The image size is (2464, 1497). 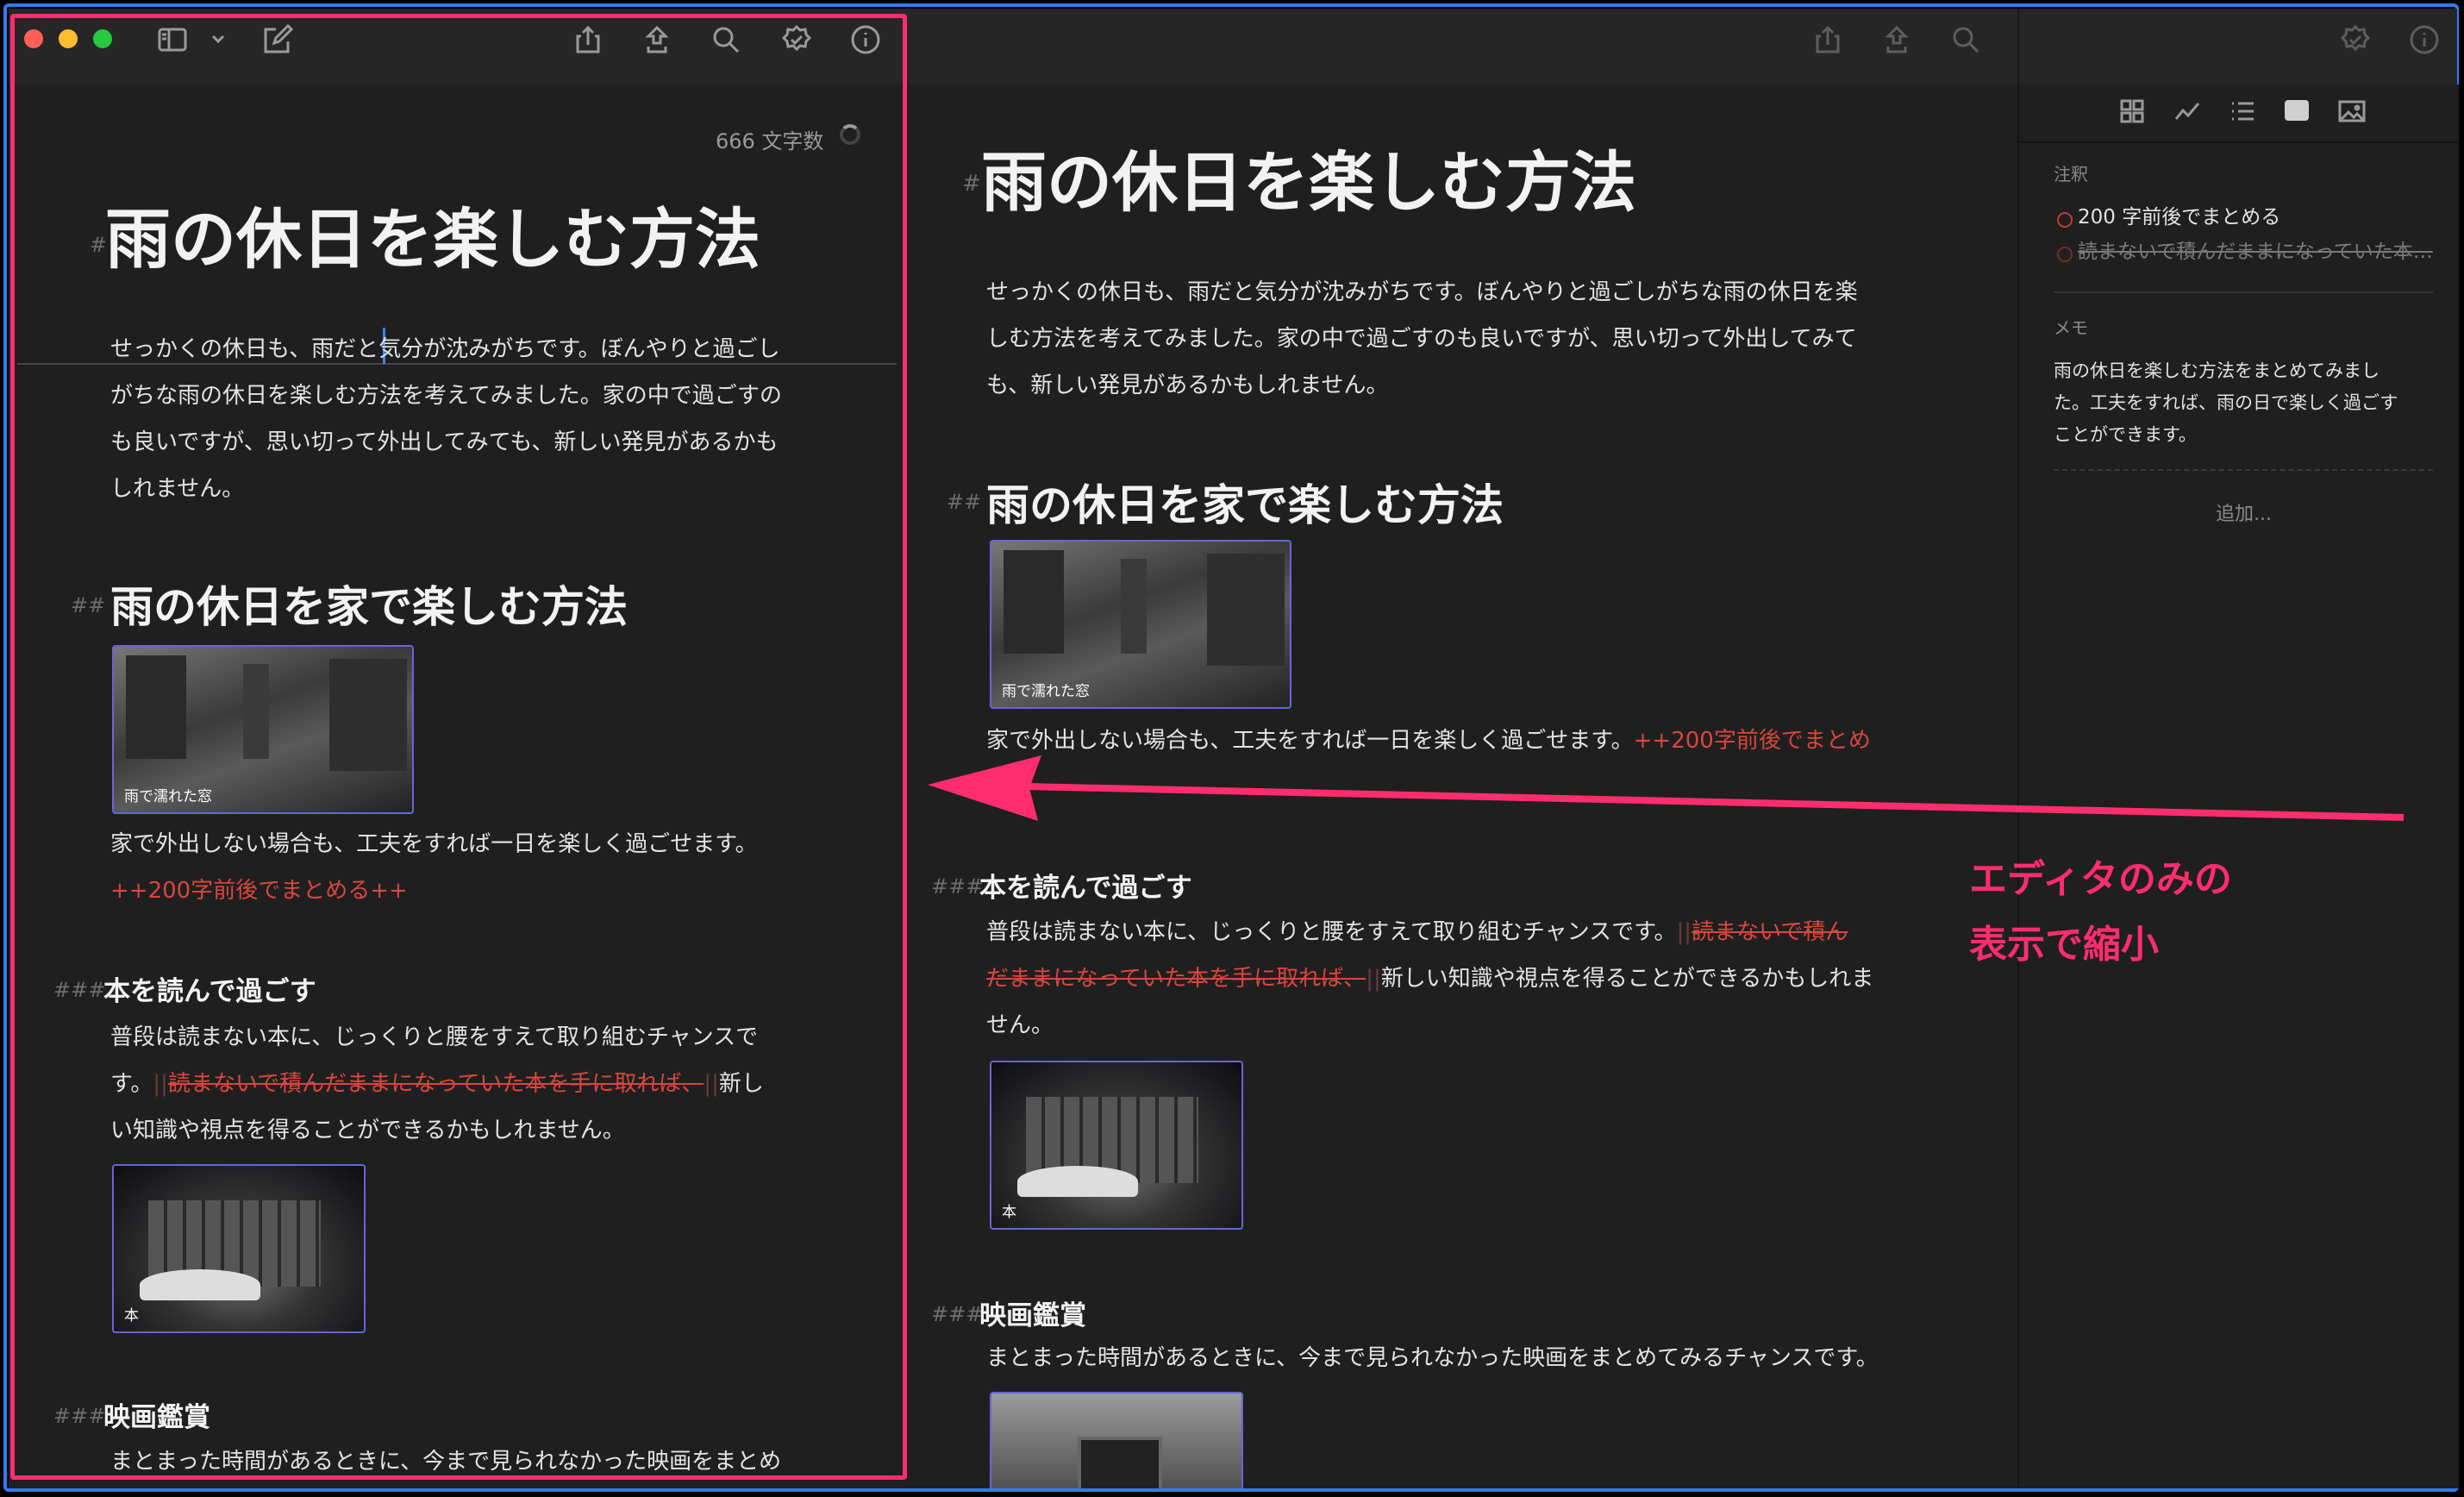 I want to click on h1-hash-mark: #, so click(x=971, y=184).